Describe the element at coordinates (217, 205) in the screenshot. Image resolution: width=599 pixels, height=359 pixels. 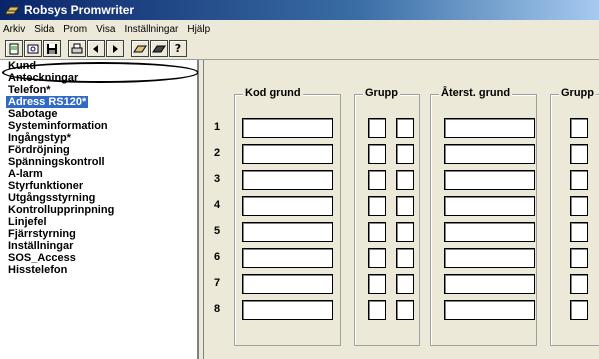
I see `row-number: 4` at that location.